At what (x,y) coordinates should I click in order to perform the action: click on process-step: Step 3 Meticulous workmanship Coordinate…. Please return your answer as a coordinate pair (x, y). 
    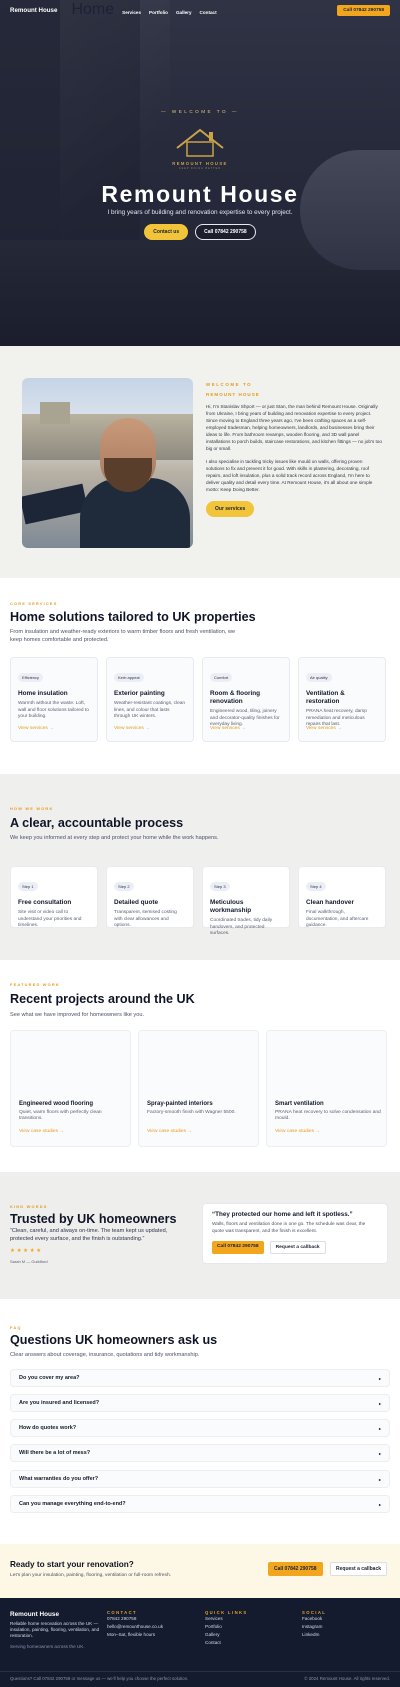
    Looking at the image, I should click on (246, 901).